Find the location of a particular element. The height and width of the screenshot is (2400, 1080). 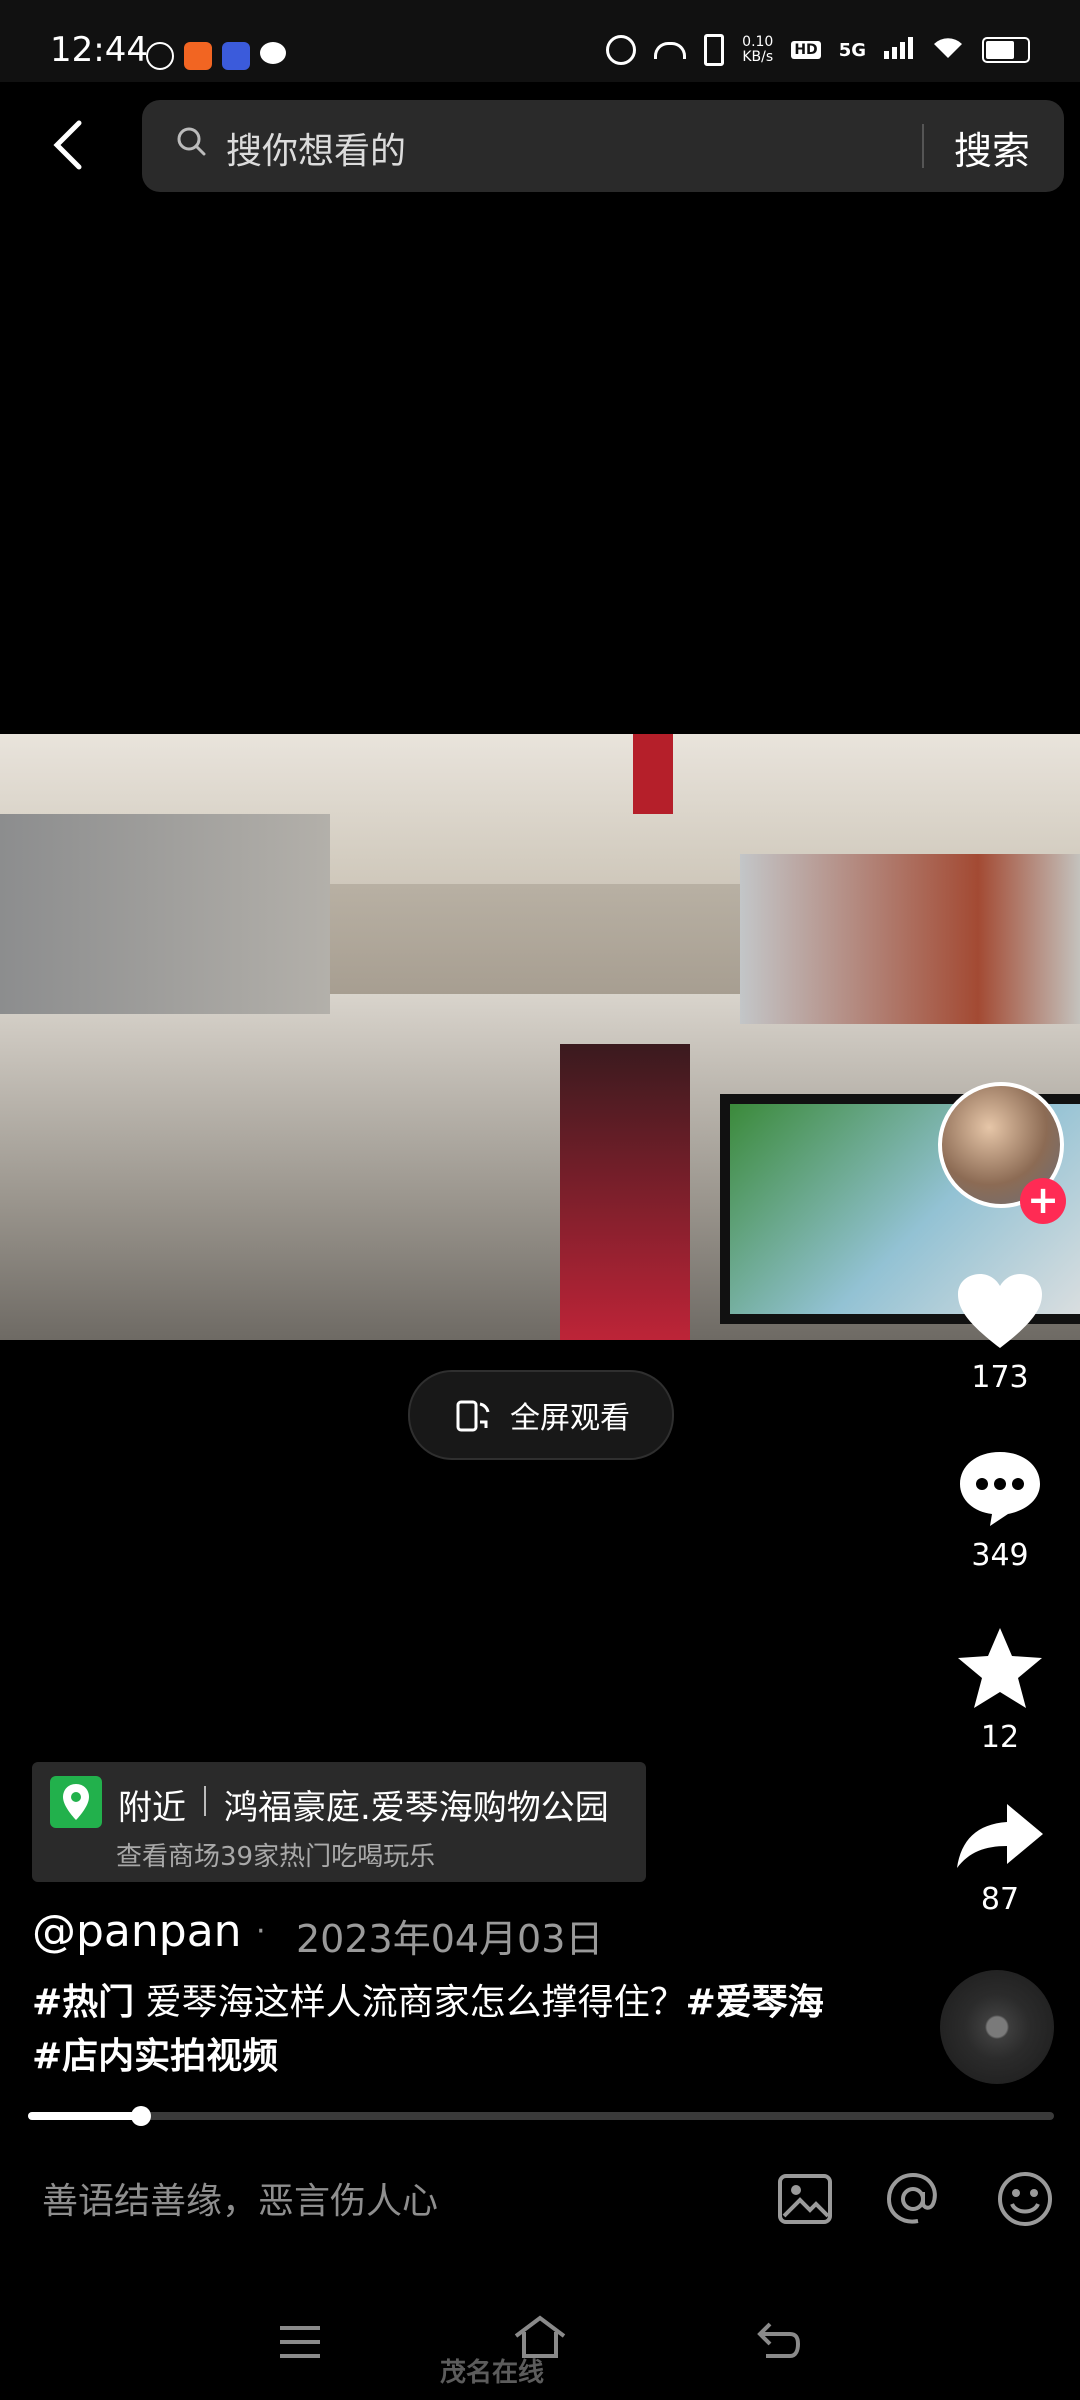

share-button: 87 is located at coordinates (1000, 1858).